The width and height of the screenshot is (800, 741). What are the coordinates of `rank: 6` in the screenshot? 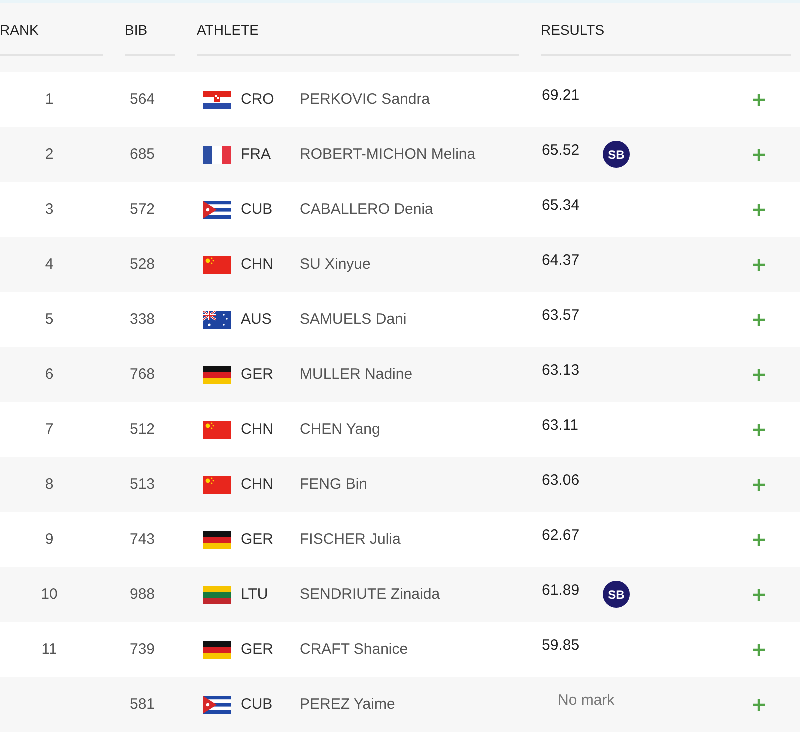 It's located at (49, 374).